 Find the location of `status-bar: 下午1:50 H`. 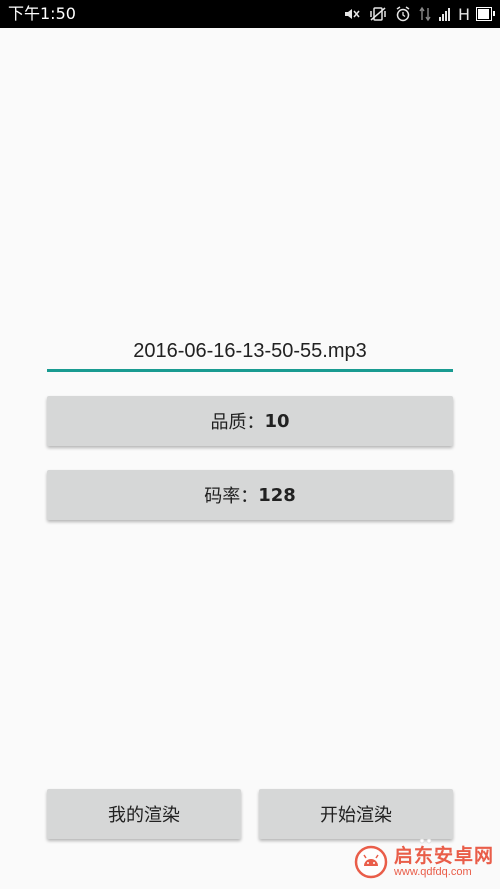

status-bar: 下午1:50 H is located at coordinates (250, 14).